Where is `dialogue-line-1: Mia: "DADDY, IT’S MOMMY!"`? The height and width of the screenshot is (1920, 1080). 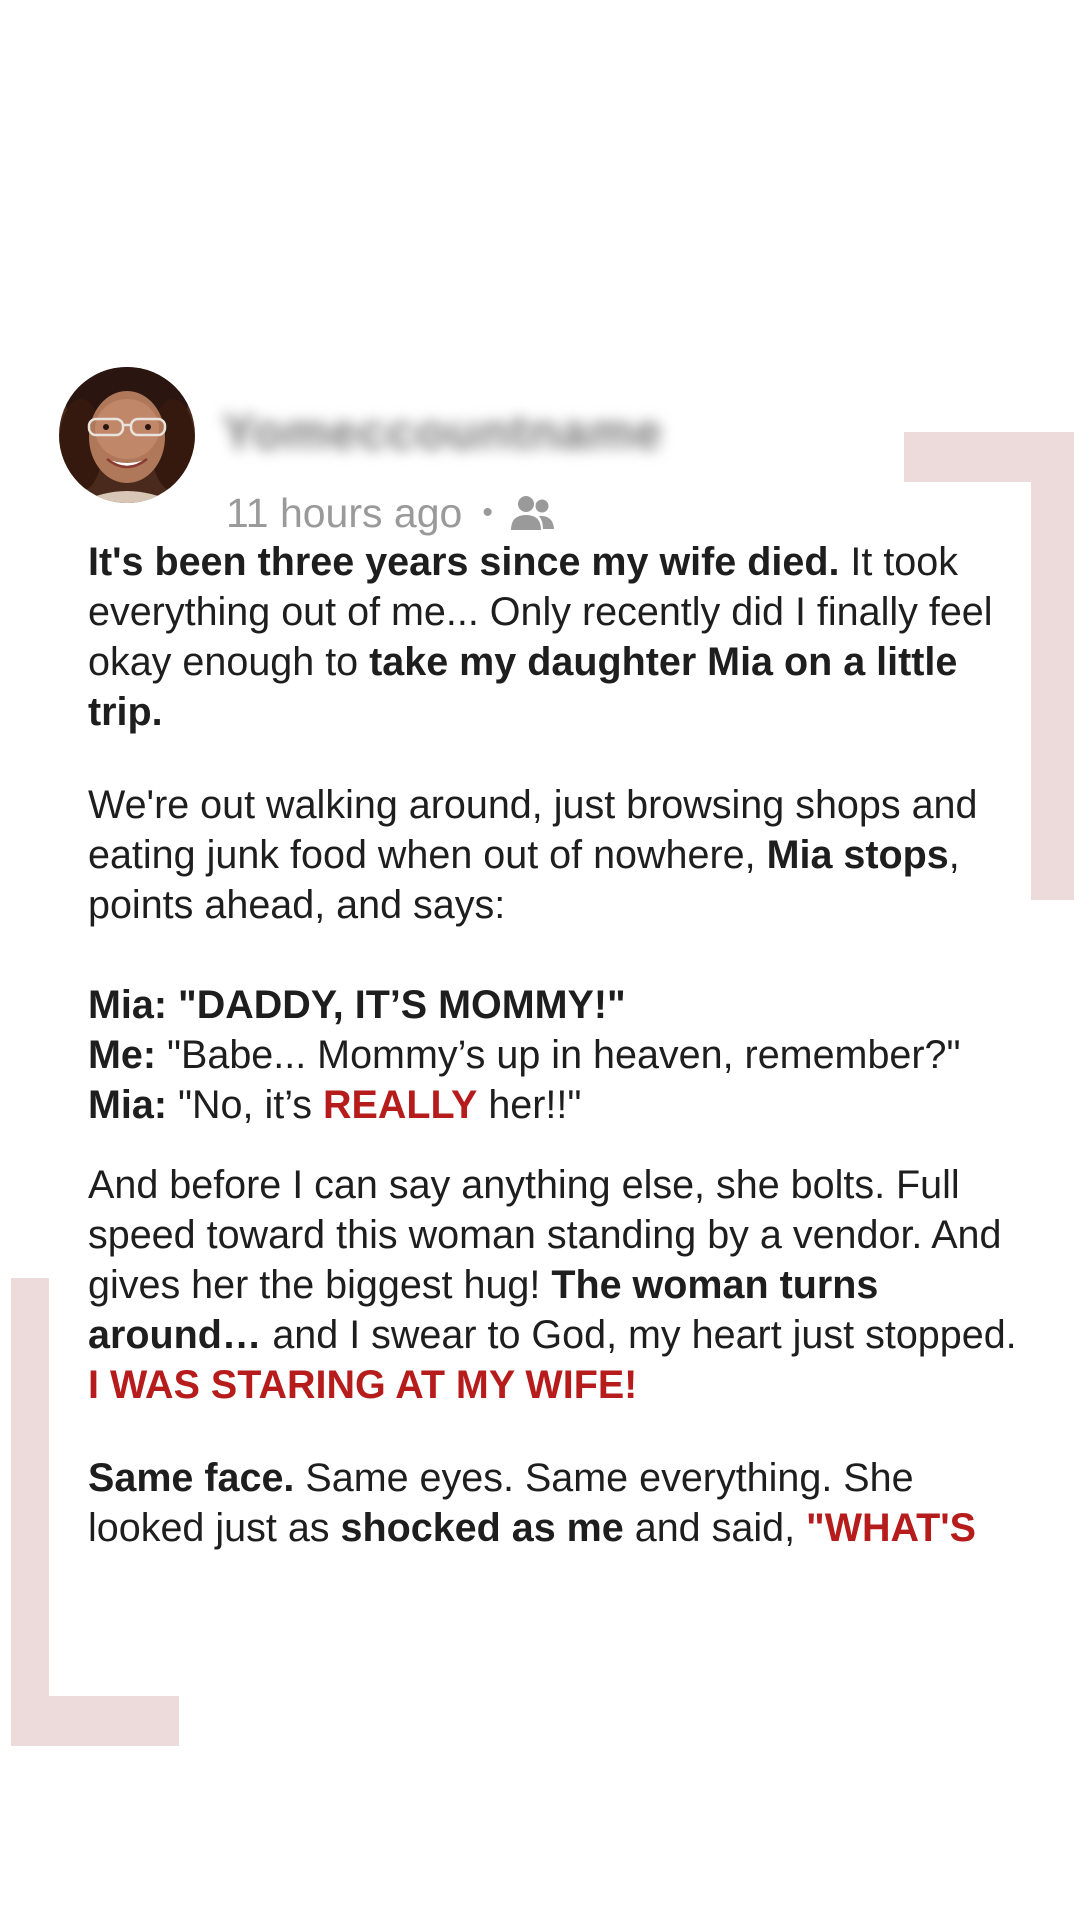
dialogue-line-1: Mia: "DADDY, IT’S MOMMY!" is located at coordinates (553, 1005).